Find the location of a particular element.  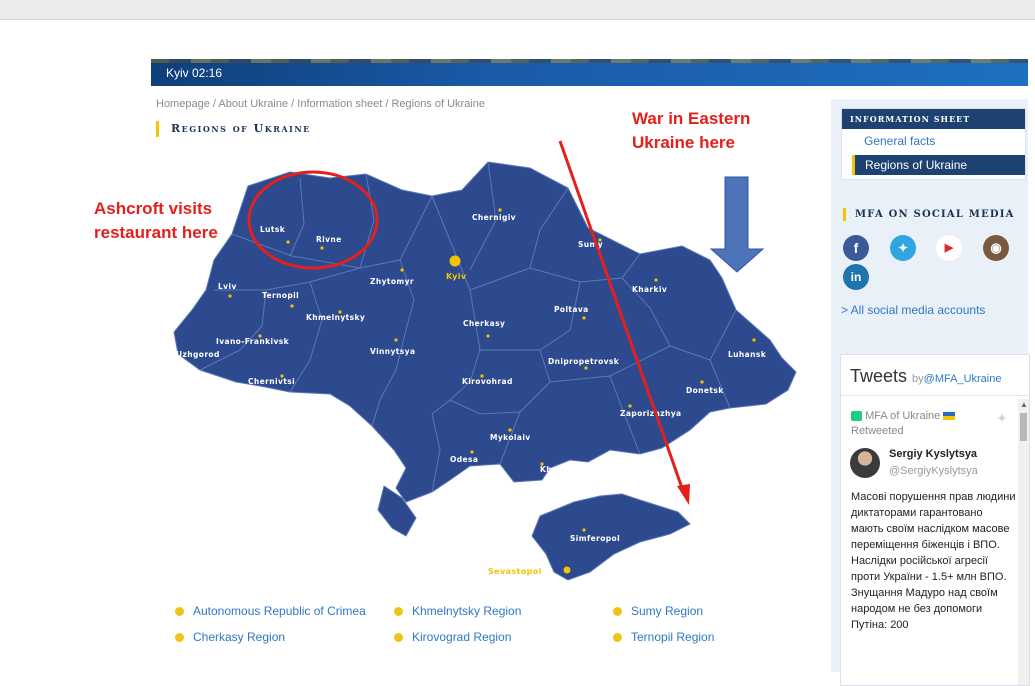

sidebar-link-regions: Regions of Ukraine is located at coordinates (938, 165).